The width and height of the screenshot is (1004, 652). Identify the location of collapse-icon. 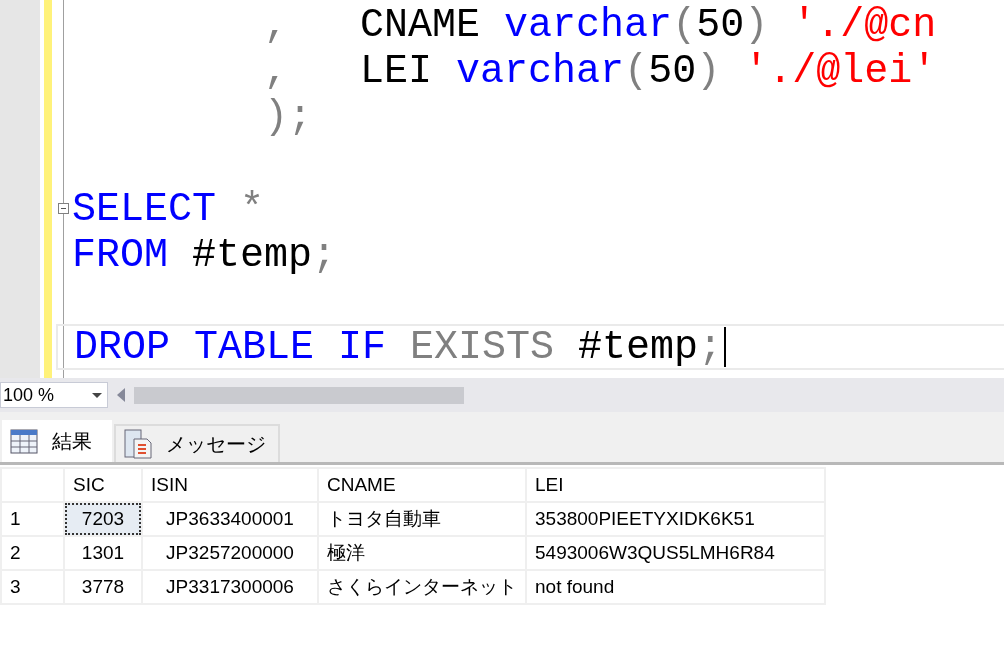
(63, 208).